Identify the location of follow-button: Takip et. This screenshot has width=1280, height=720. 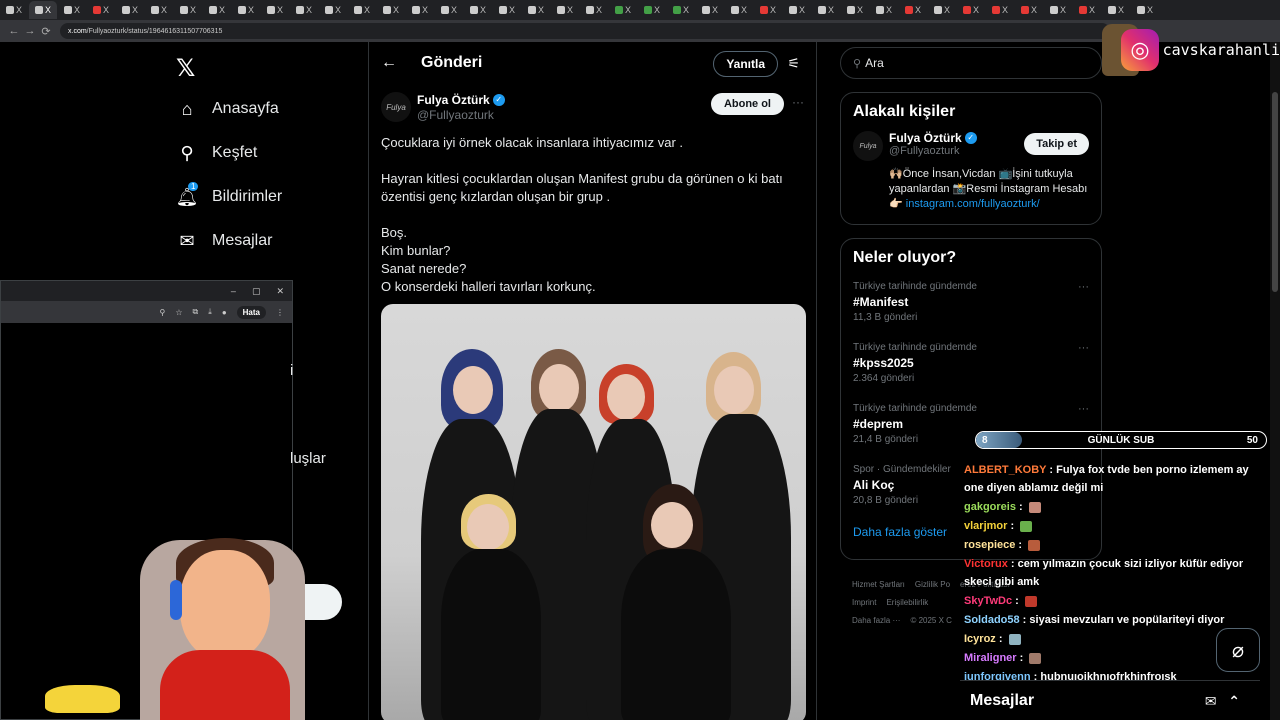
(1056, 144).